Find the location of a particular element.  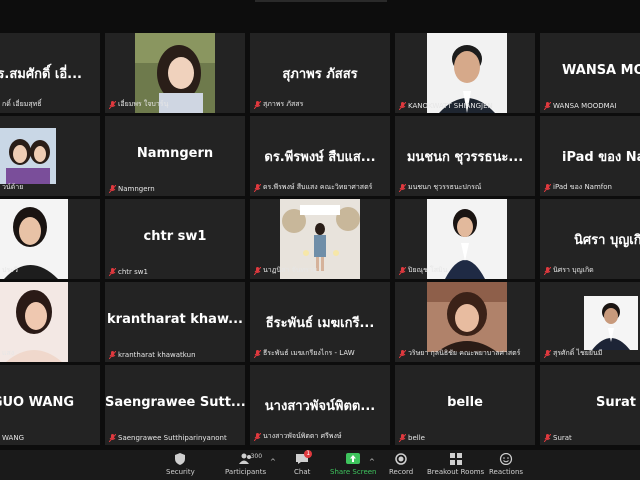

participant-tile: Surat Surat is located at coordinates (590, 405).